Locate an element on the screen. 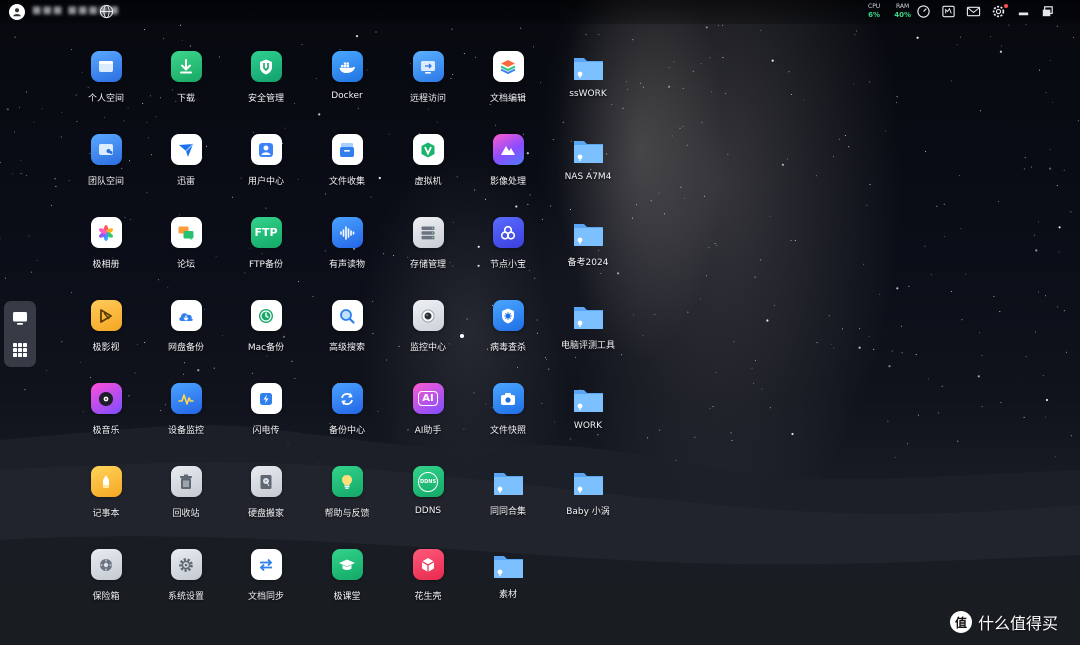 The width and height of the screenshot is (1080, 645). app-backup-center: 备份中心 is located at coordinates (347, 420).